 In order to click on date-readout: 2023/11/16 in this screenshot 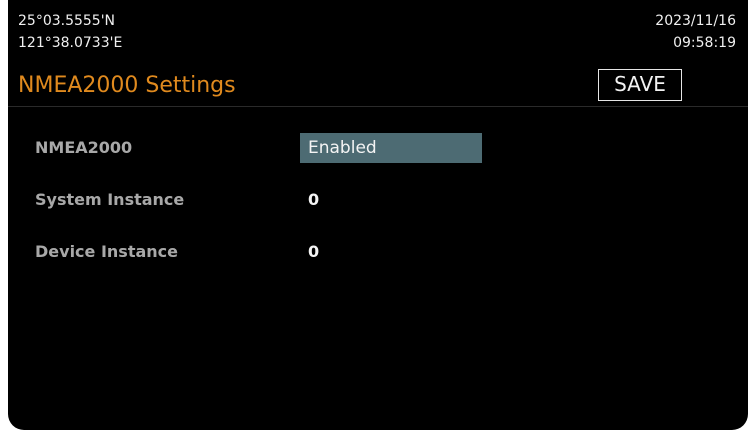, I will do `click(695, 21)`.